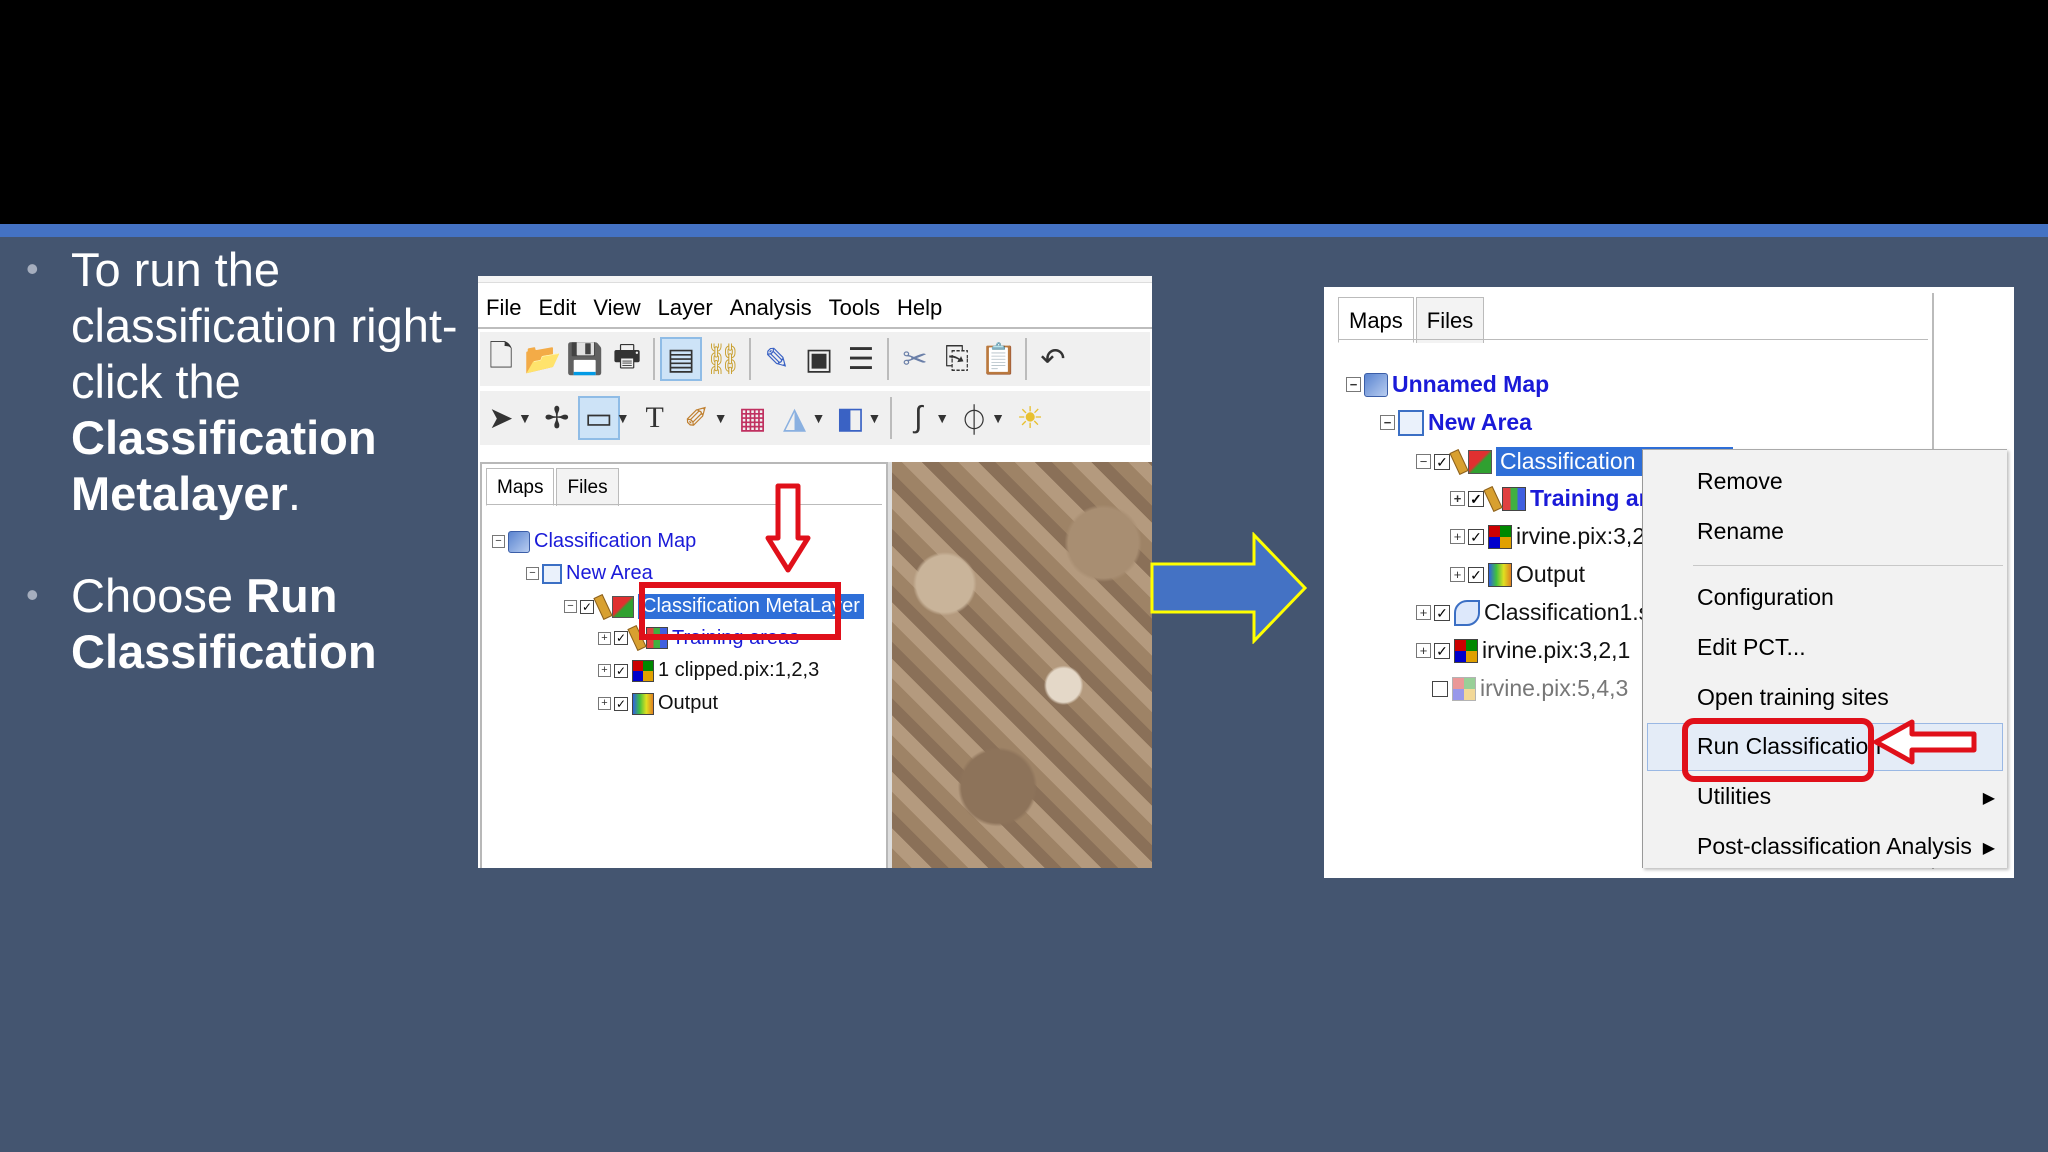 The image size is (2048, 1152). Describe the element at coordinates (504, 308) in the screenshot. I see `menu-file: File` at that location.